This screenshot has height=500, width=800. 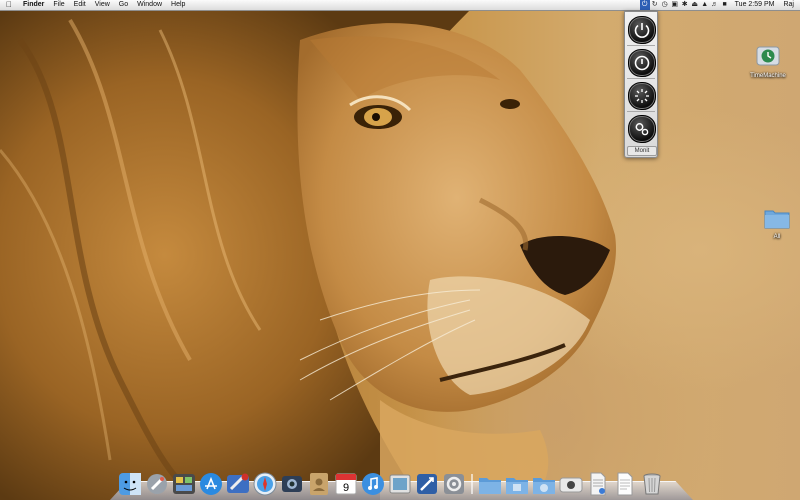 What do you see at coordinates (768, 76) in the screenshot?
I see `desktop-icon-label: TimeMachine` at bounding box center [768, 76].